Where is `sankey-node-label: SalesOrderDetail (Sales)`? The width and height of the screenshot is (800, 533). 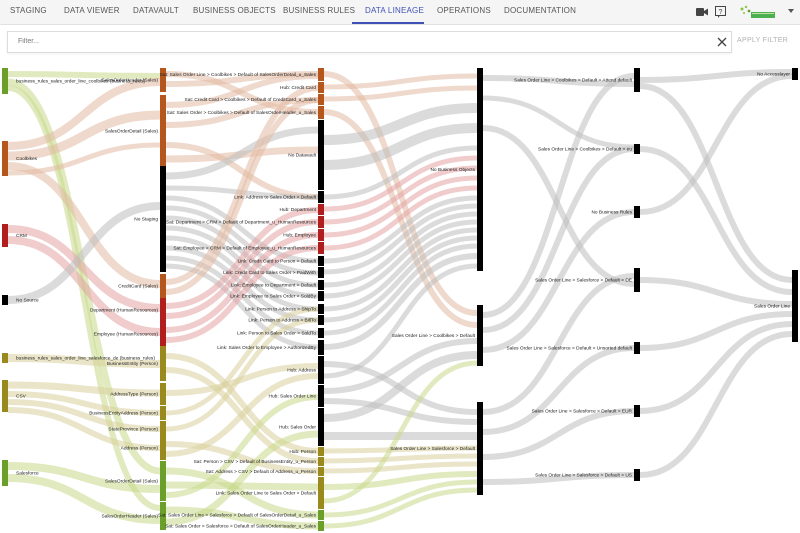
sankey-node-label: SalesOrderDetail (Sales) is located at coordinates (131, 132).